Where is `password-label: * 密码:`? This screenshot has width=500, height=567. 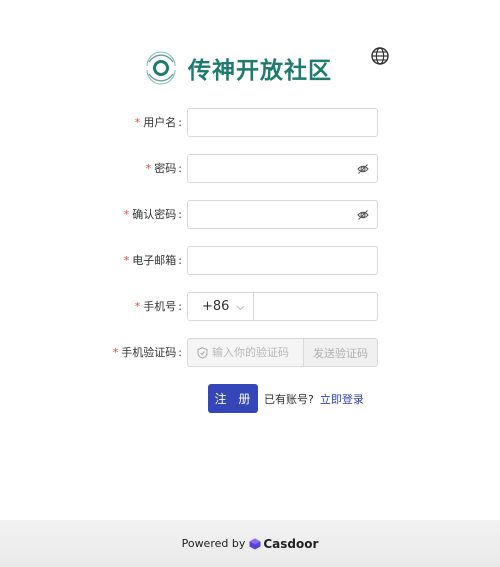
password-label: * 密码: is located at coordinates (163, 168).